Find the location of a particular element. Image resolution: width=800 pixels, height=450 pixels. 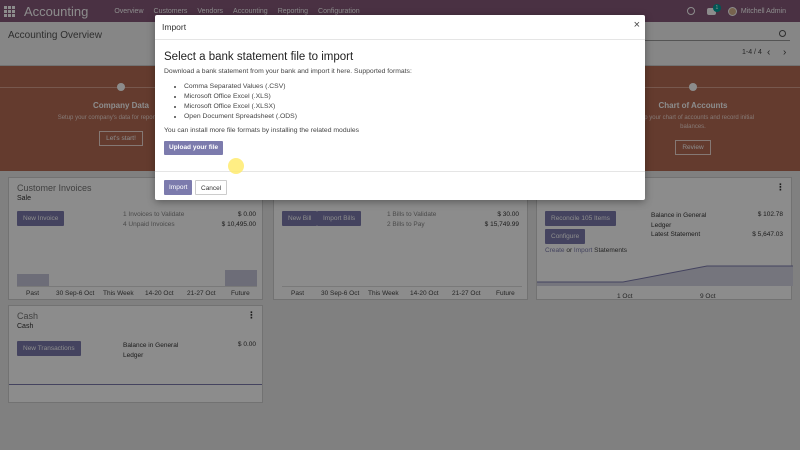

format-item: Open Document Spreadsheet (.ODS) is located at coordinates (240, 117).